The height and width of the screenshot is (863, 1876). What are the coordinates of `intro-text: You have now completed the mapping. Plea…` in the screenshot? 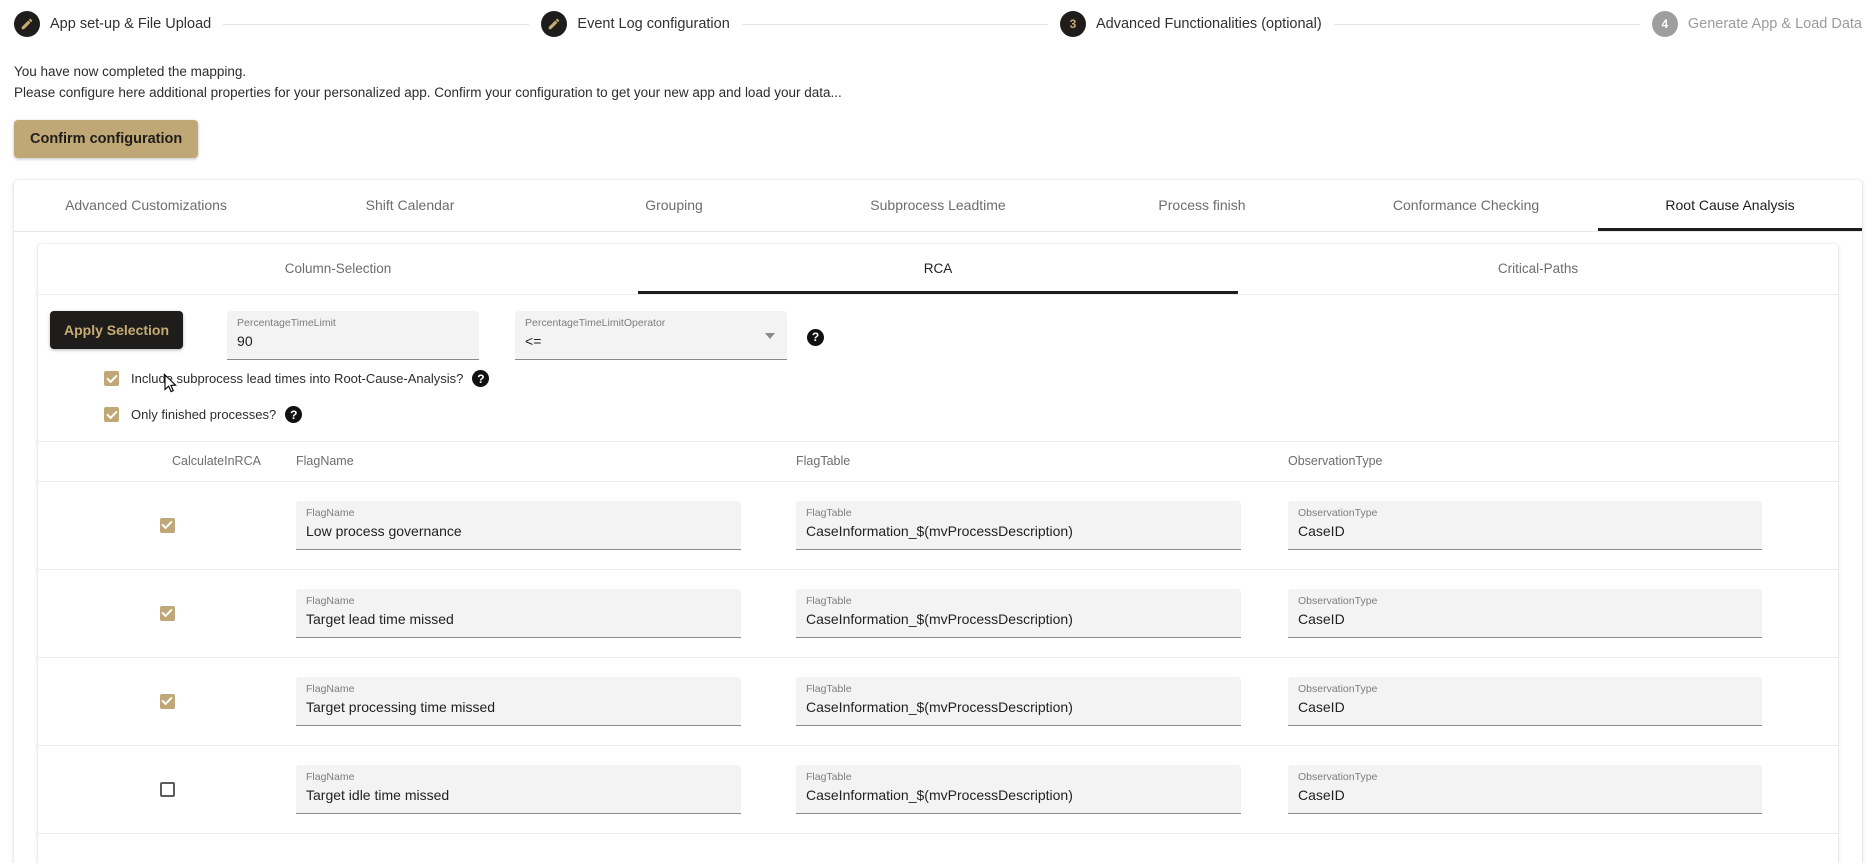 It's located at (938, 76).